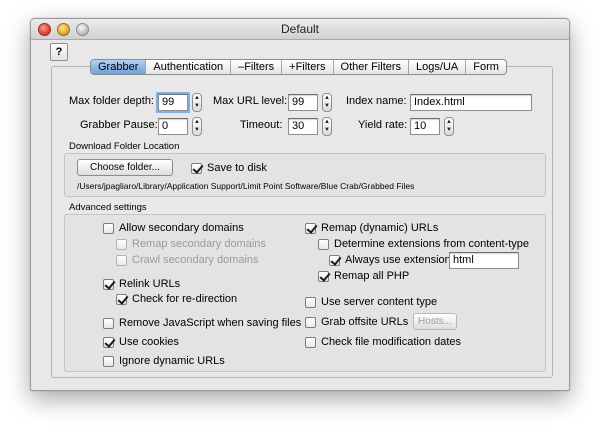 The width and height of the screenshot is (600, 432). I want to click on grab-offsite-urls-checkbox: Grab offsite URLs, so click(356, 322).